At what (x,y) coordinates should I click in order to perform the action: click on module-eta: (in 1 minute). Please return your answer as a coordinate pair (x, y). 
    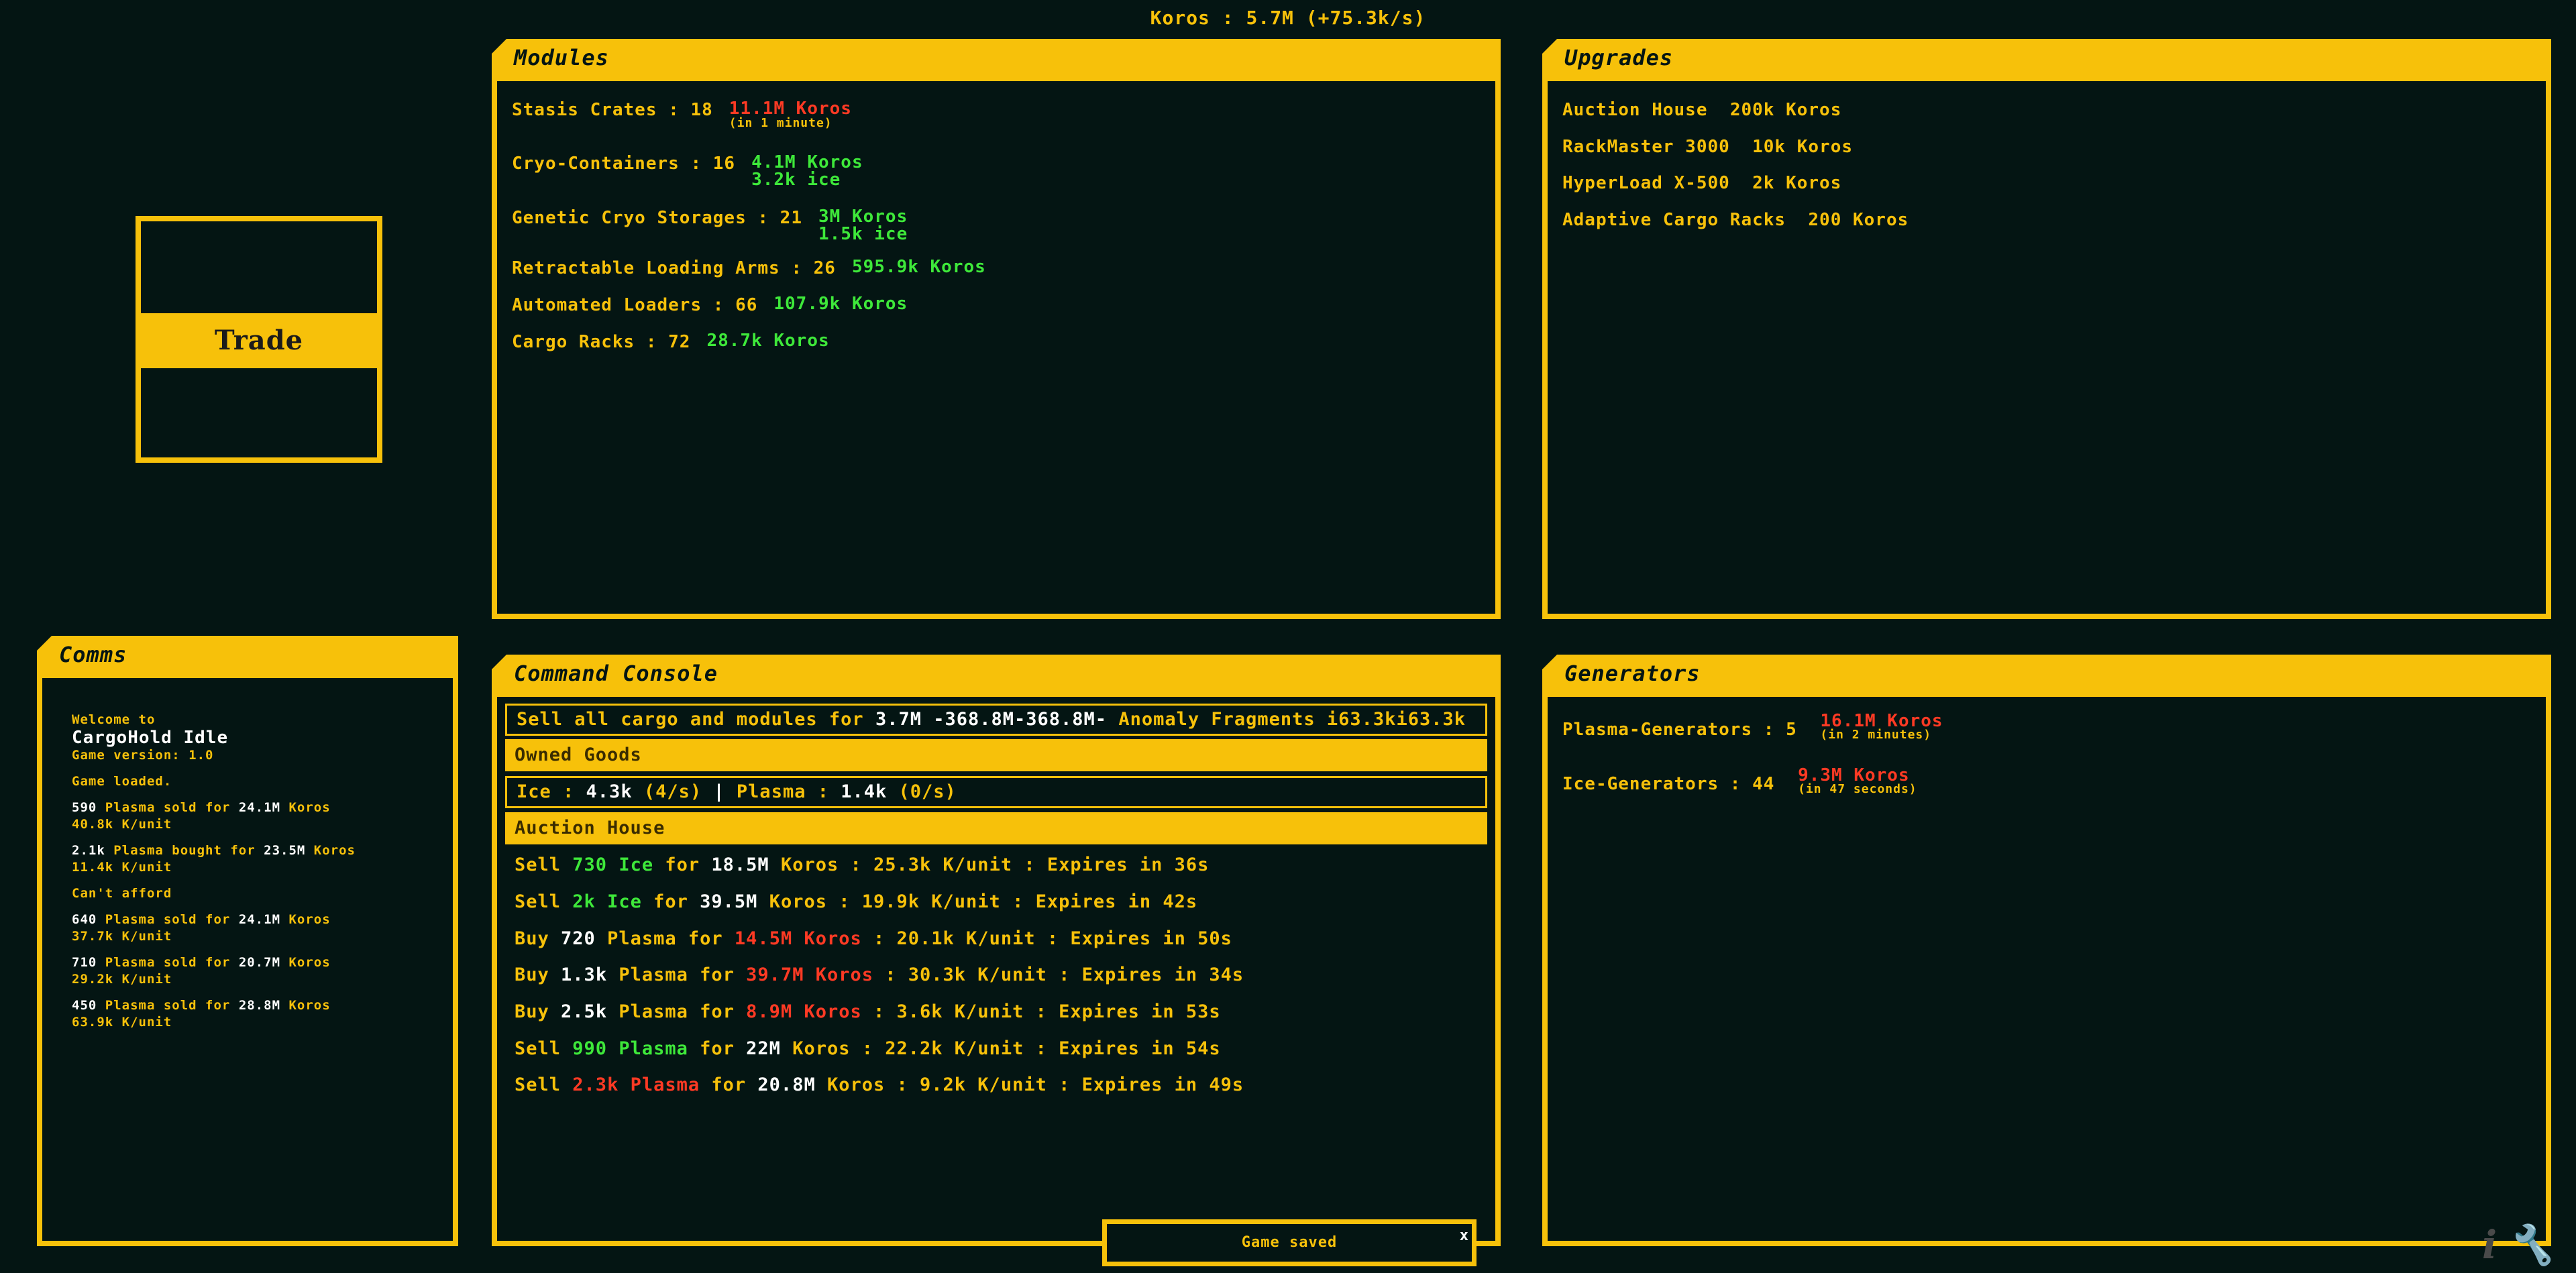
    Looking at the image, I should click on (781, 123).